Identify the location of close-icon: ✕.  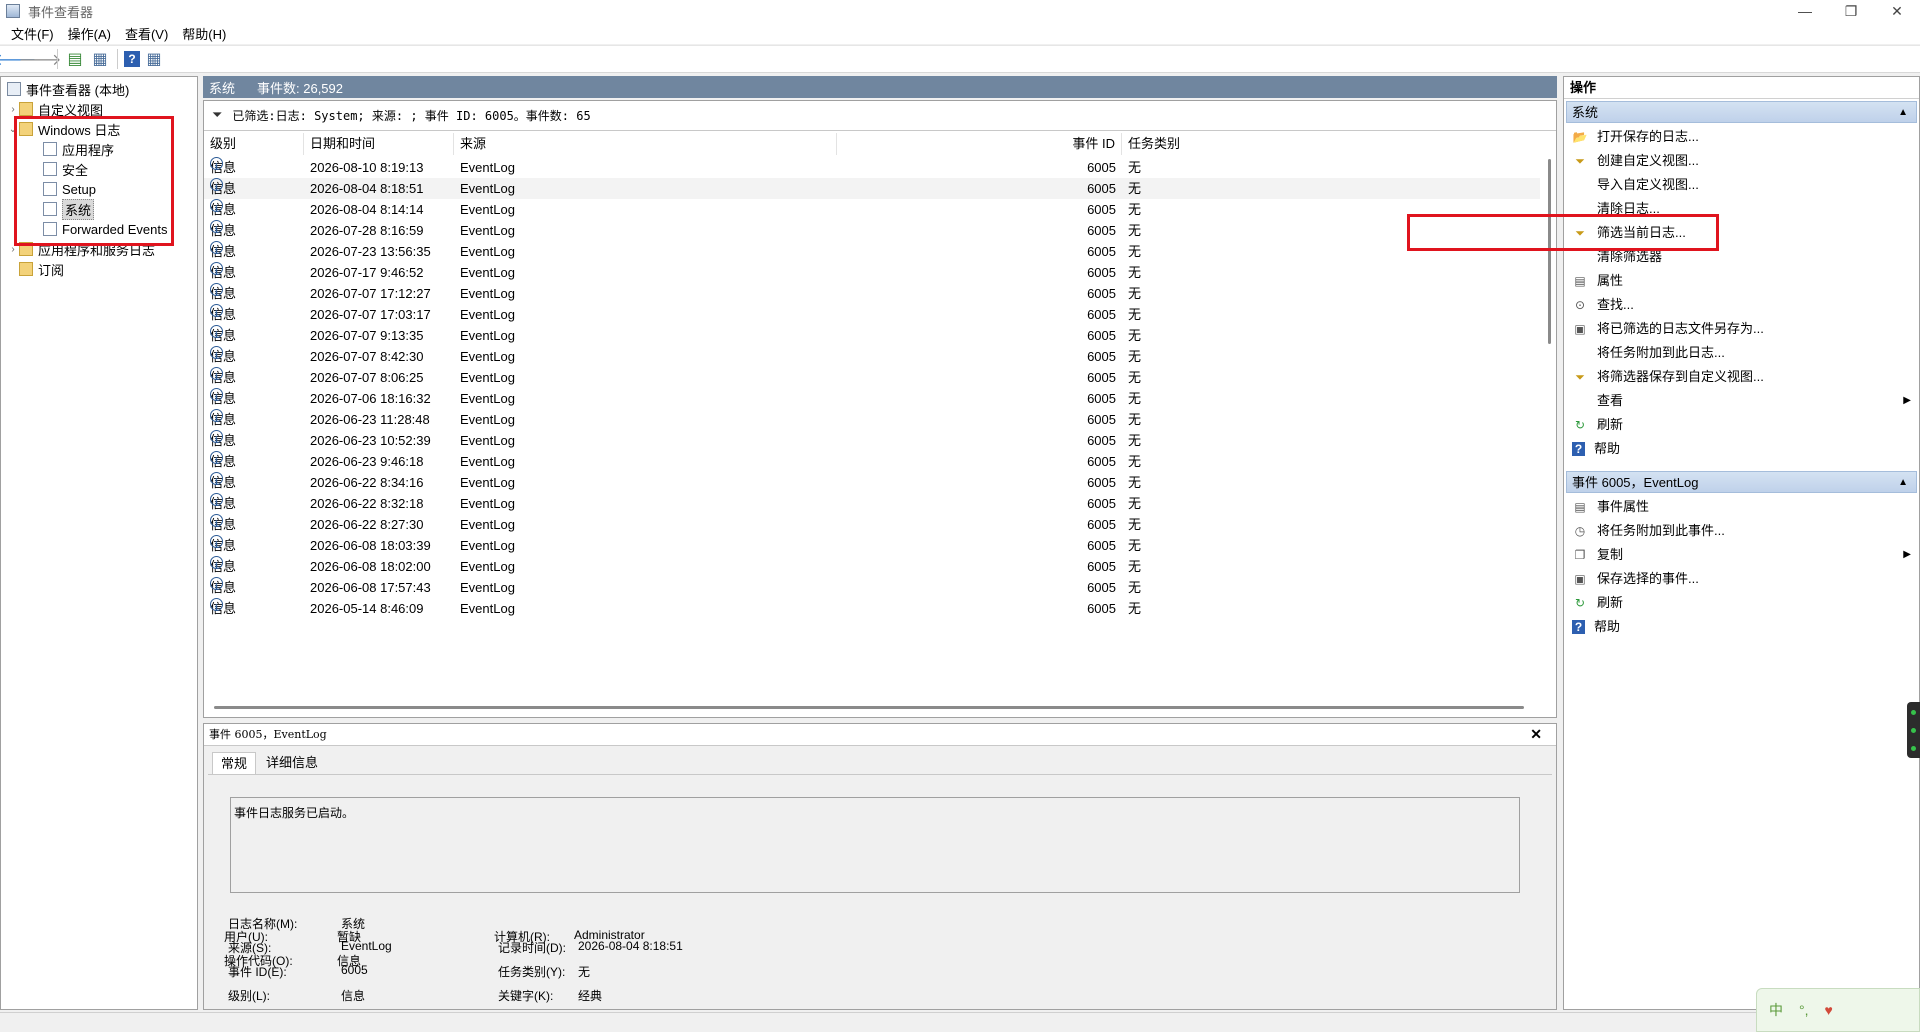
(1536, 735).